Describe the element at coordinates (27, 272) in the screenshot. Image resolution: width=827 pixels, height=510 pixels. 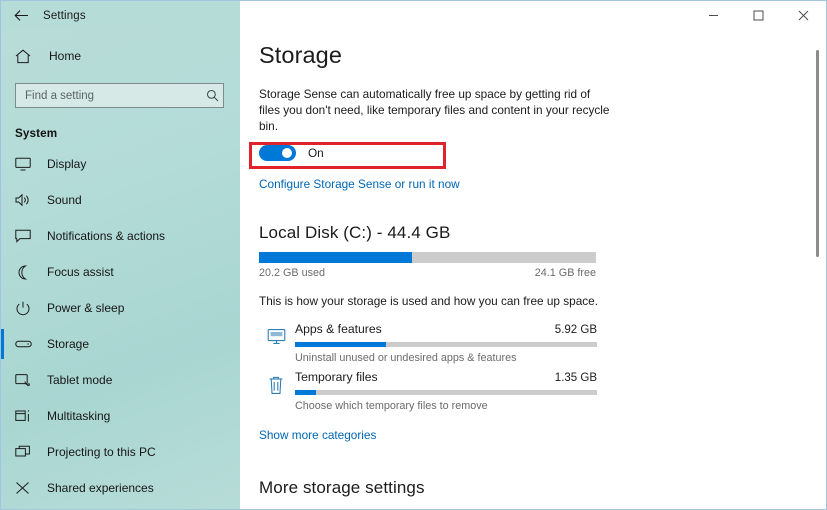
I see `moon-icon` at that location.